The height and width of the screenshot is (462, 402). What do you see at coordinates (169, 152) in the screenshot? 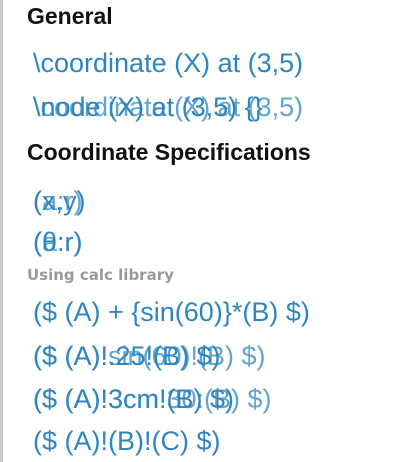
I see `section-heading-coordinate-specifications: Coordinate Specifications` at bounding box center [169, 152].